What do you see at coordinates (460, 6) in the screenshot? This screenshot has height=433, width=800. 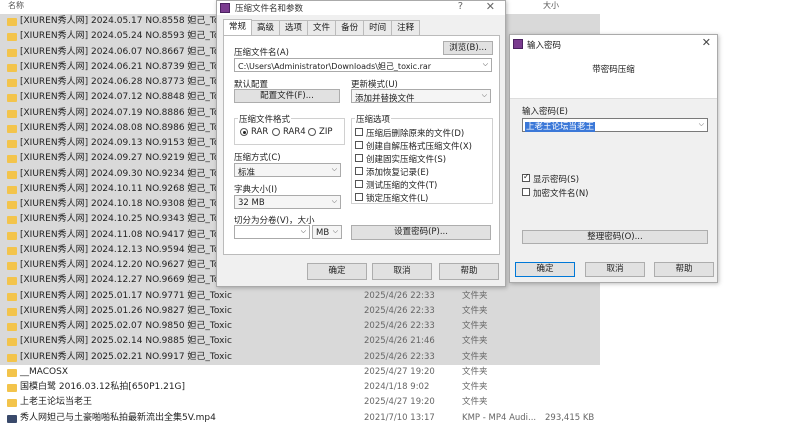 I see `help-icon: ?` at bounding box center [460, 6].